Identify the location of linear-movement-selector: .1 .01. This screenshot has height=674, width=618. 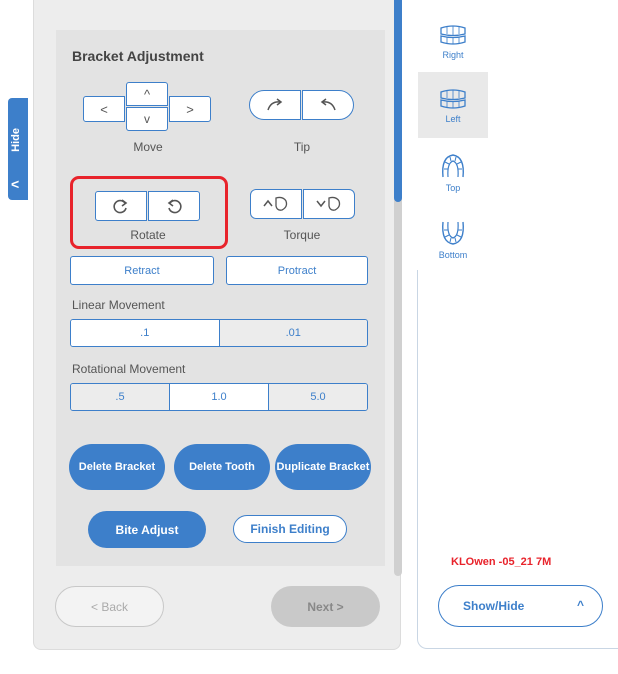
(219, 333).